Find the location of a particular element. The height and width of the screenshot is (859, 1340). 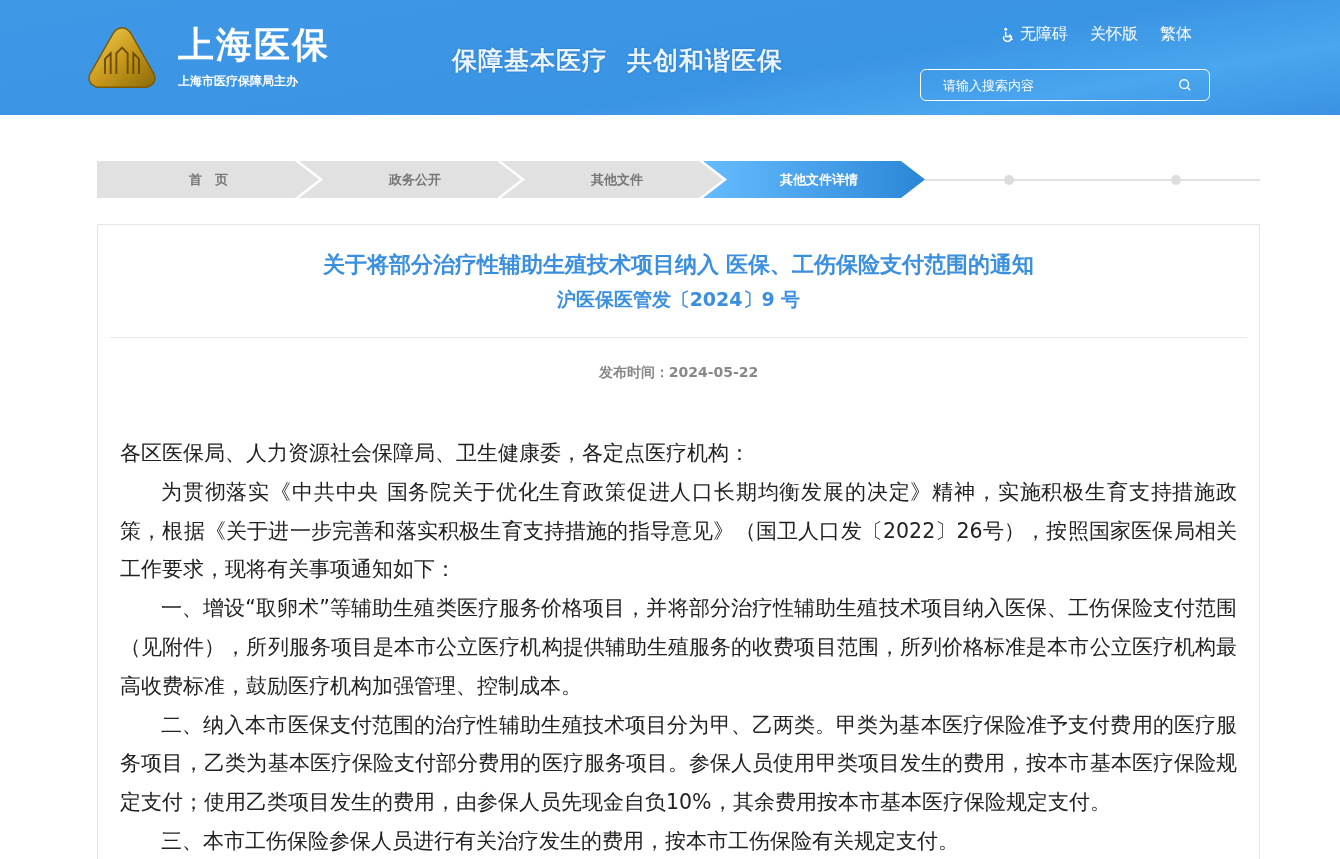

breadcrumb-item: 其他文件详情 is located at coordinates (814, 179).